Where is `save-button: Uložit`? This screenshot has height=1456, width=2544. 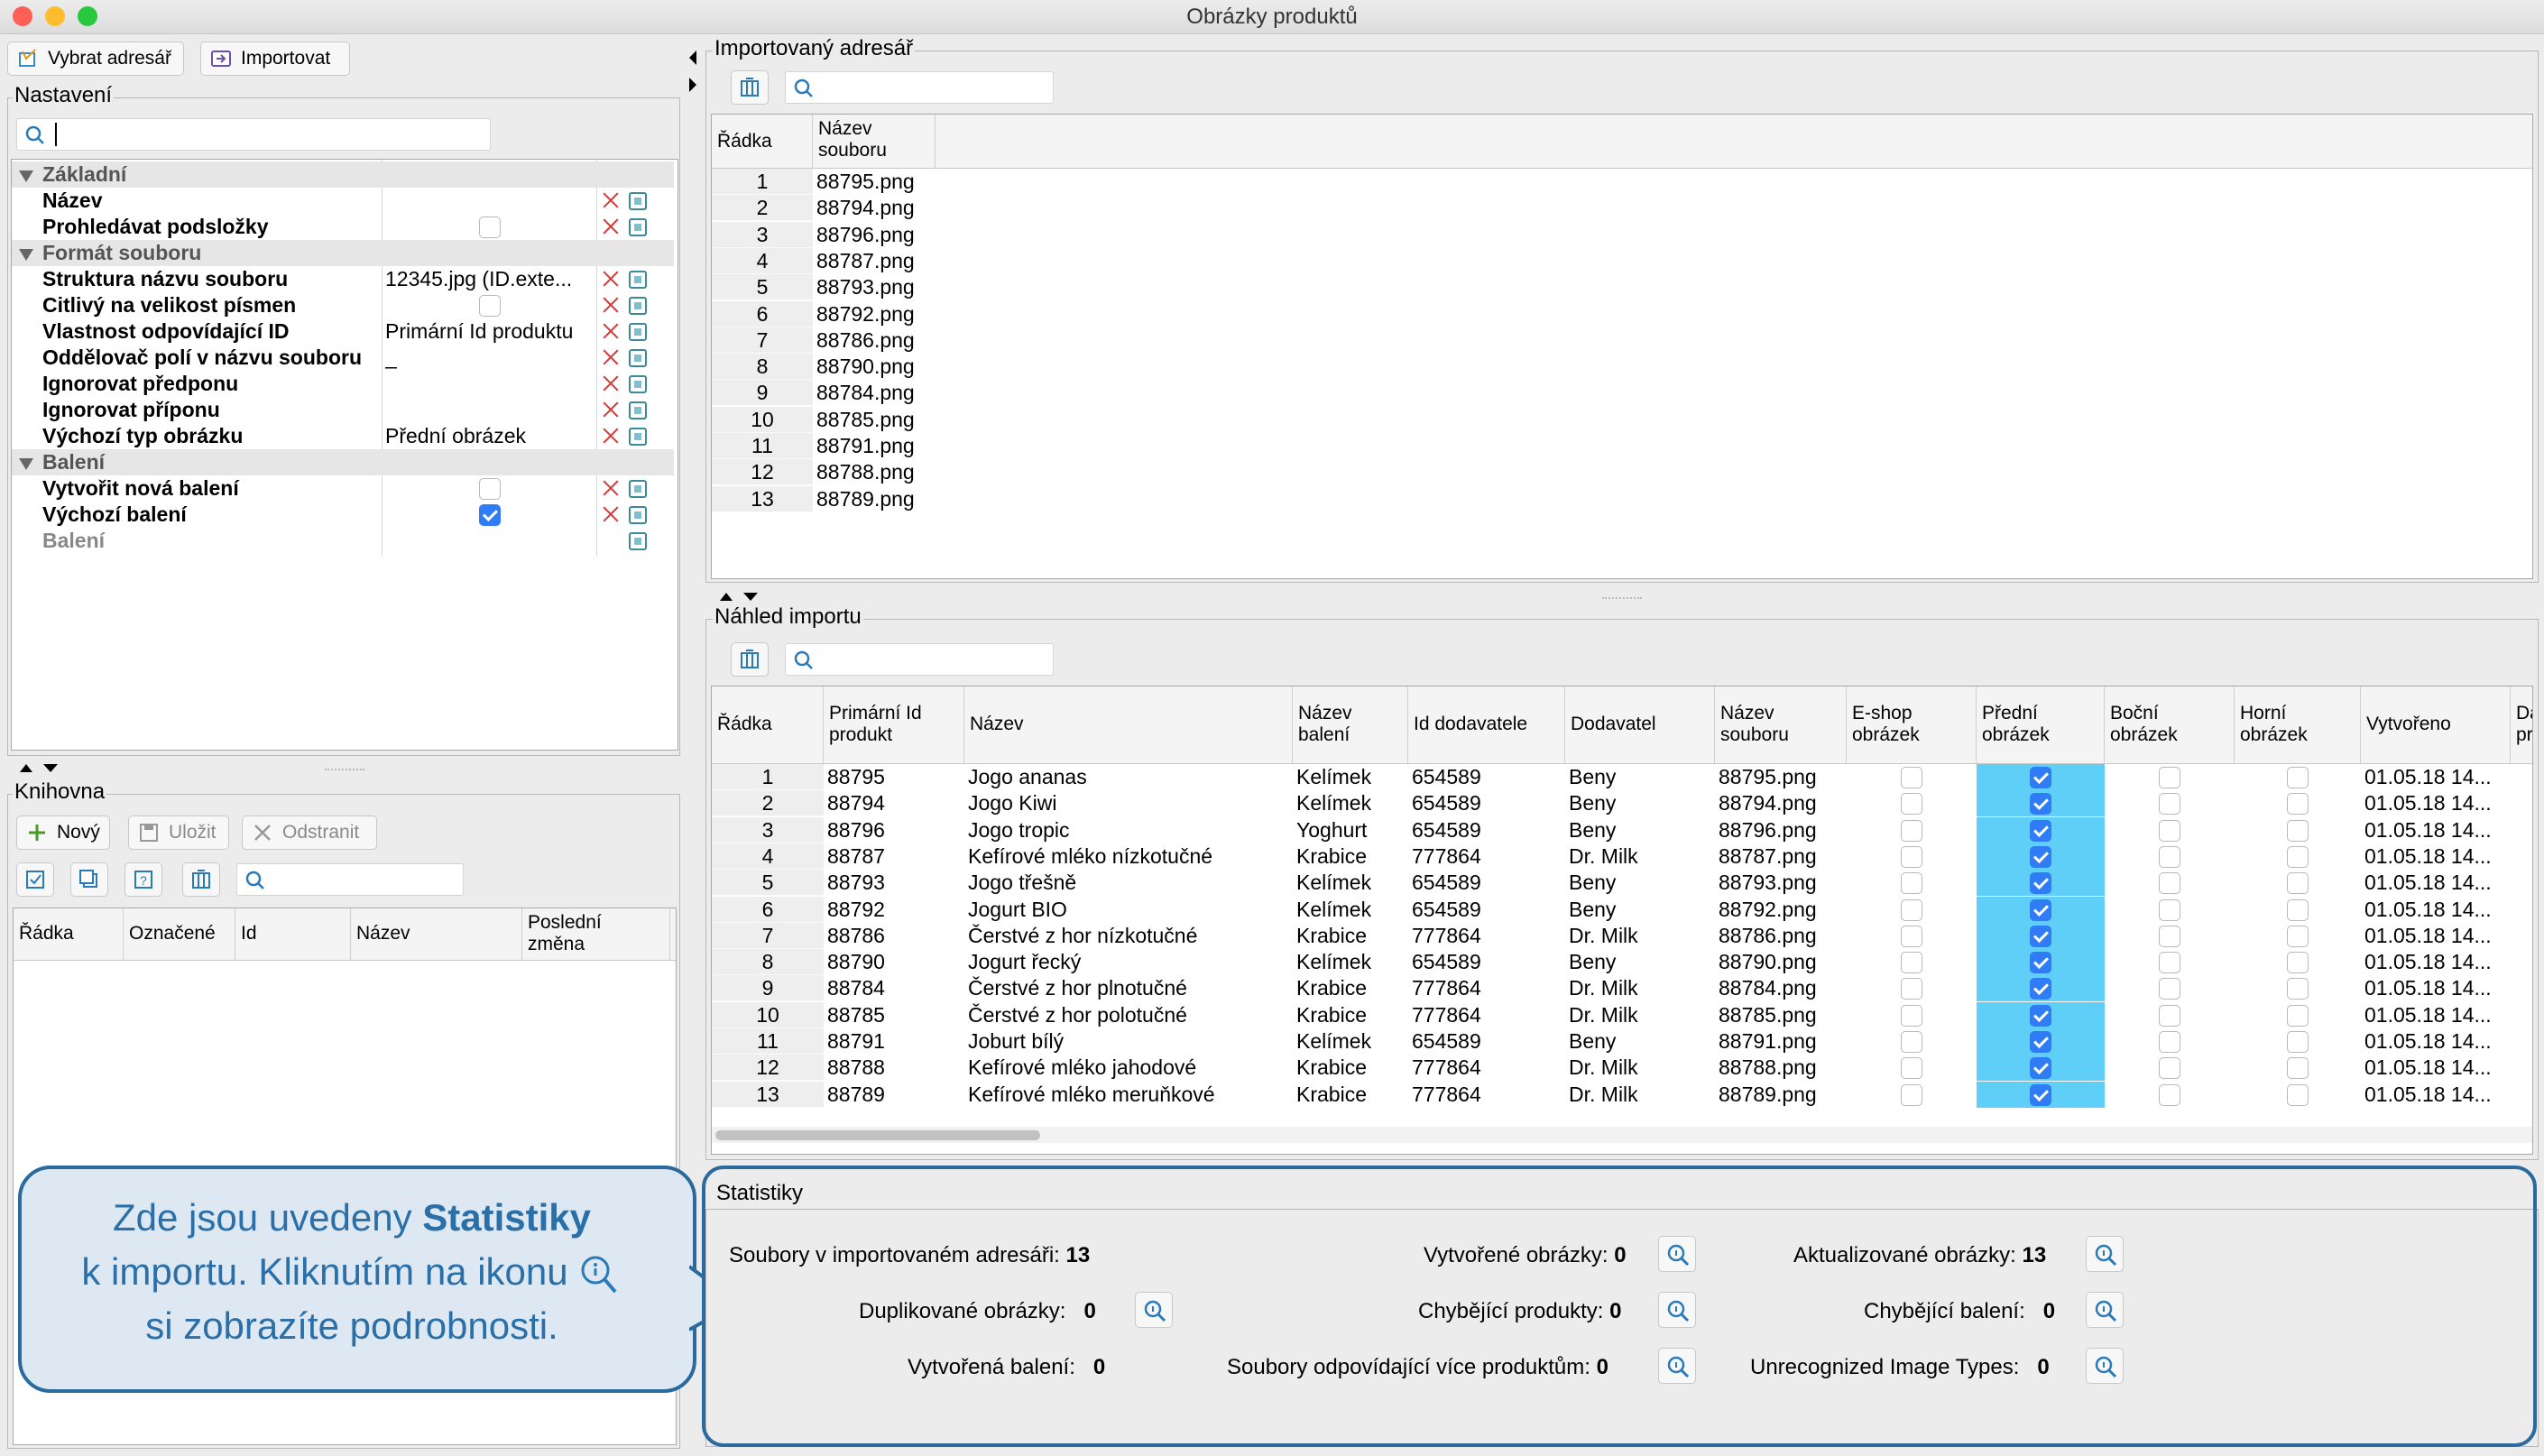 save-button: Uložit is located at coordinates (178, 833).